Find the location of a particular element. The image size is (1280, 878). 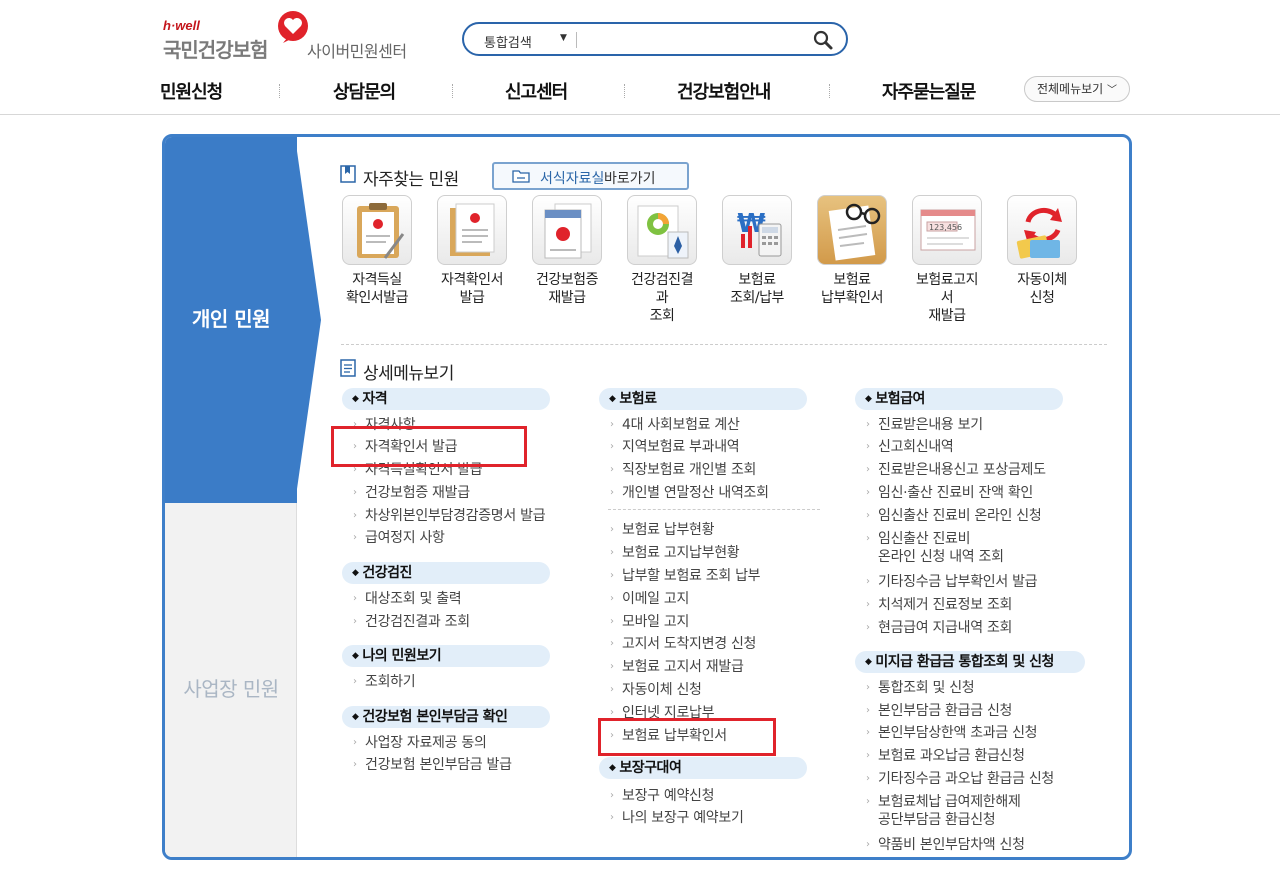

menu-link: › 지역보험료 부과내역 is located at coordinates (675, 447).